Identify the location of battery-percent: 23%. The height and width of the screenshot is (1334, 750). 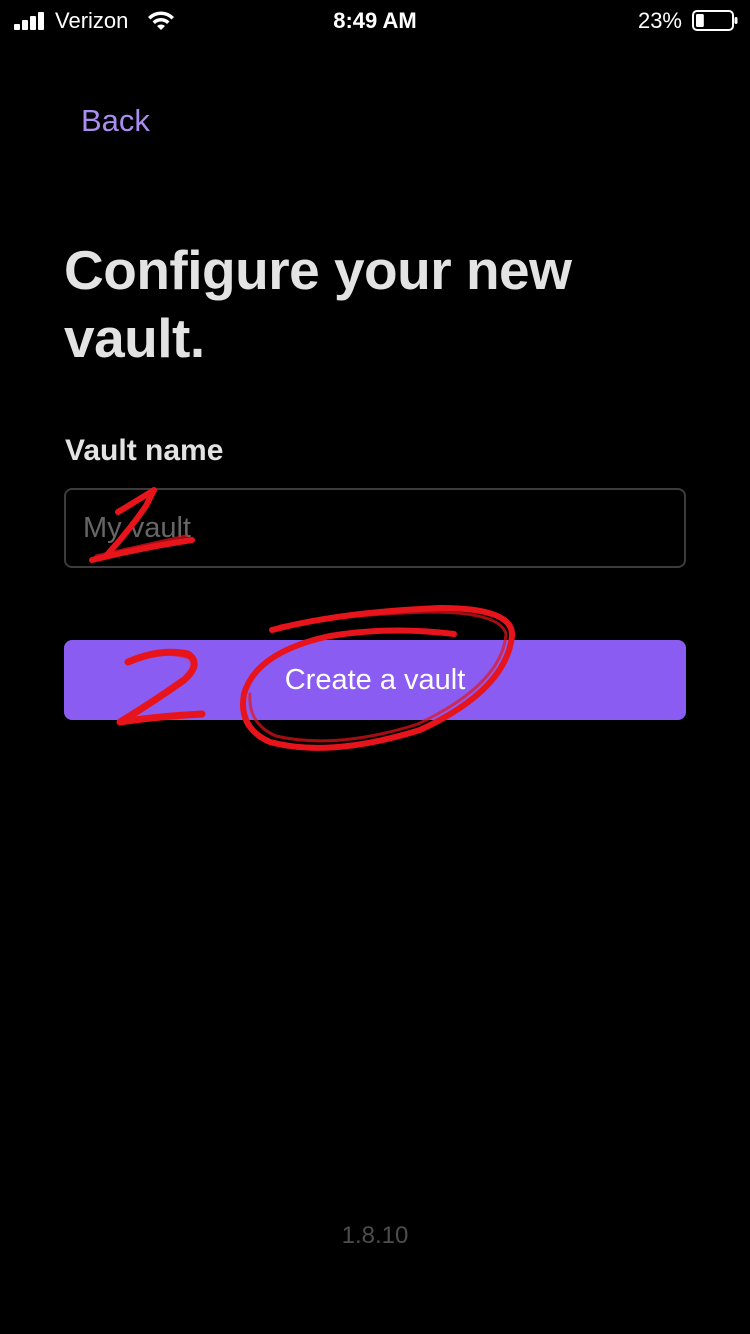
(659, 20).